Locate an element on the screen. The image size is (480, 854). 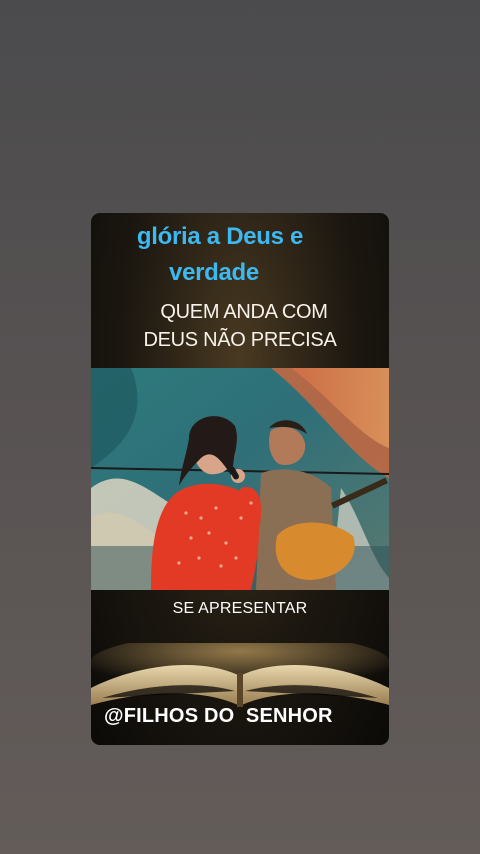
story-title-line1: glória a Deus e is located at coordinates (220, 236).